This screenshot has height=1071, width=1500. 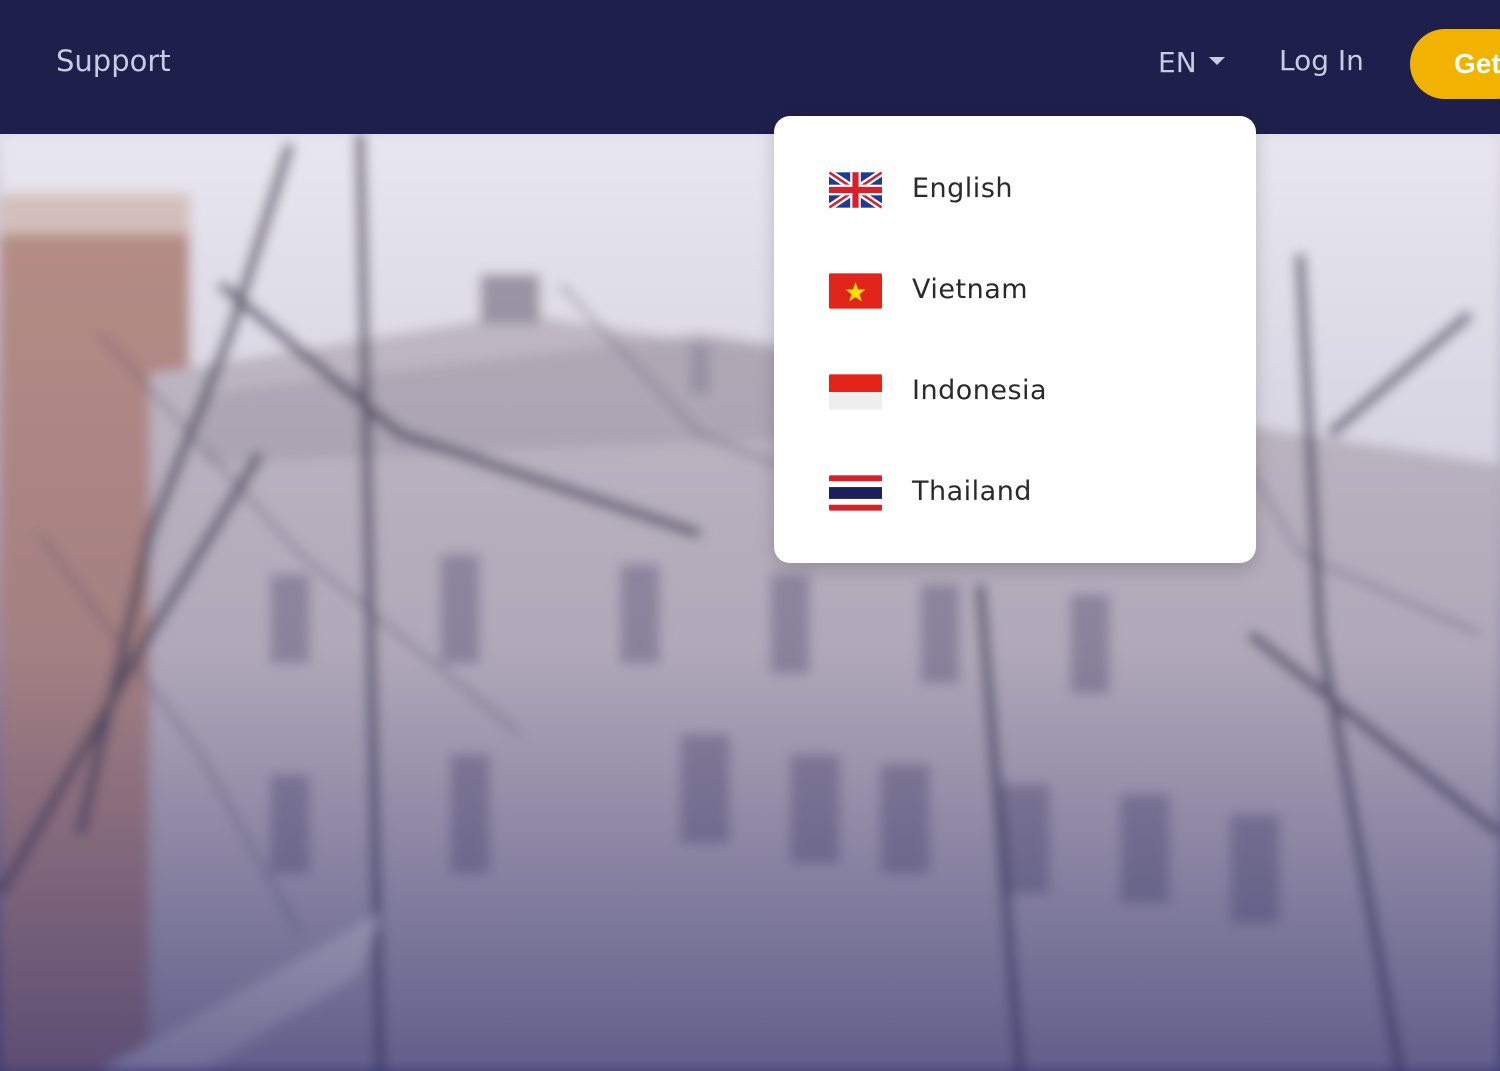 What do you see at coordinates (970, 289) in the screenshot?
I see `language-label: Vietnam` at bounding box center [970, 289].